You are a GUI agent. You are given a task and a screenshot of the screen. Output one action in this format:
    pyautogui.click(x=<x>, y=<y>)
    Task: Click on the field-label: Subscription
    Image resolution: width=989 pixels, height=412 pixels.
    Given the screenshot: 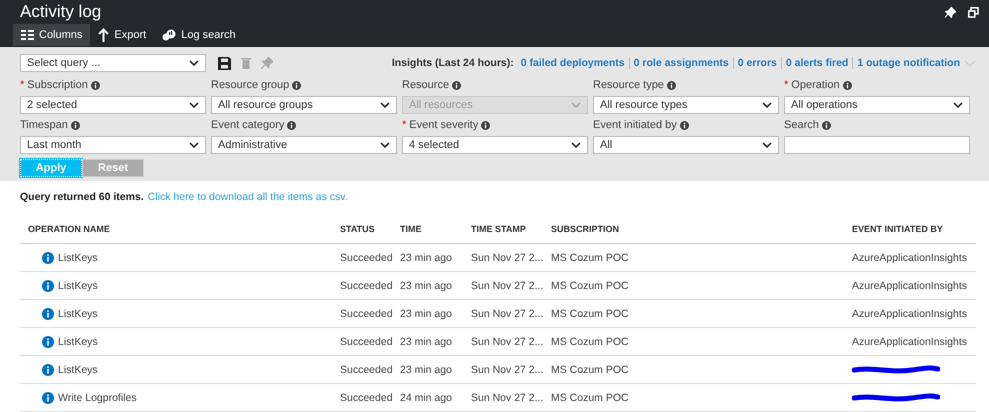 What is the action you would take?
    pyautogui.click(x=57, y=85)
    